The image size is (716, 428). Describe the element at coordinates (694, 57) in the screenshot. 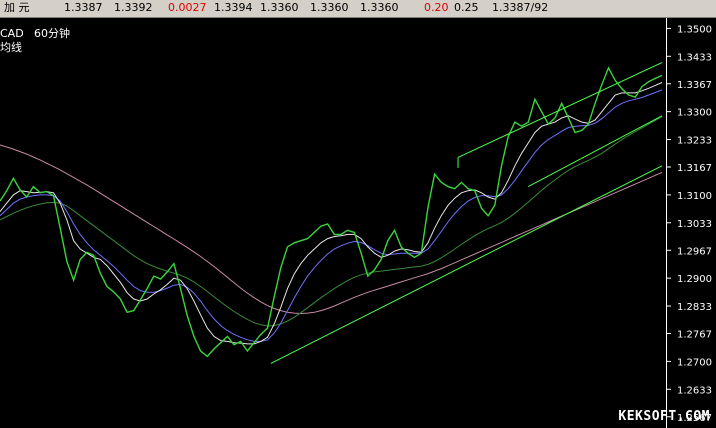

I see `y-tick-label: 1.3433` at that location.